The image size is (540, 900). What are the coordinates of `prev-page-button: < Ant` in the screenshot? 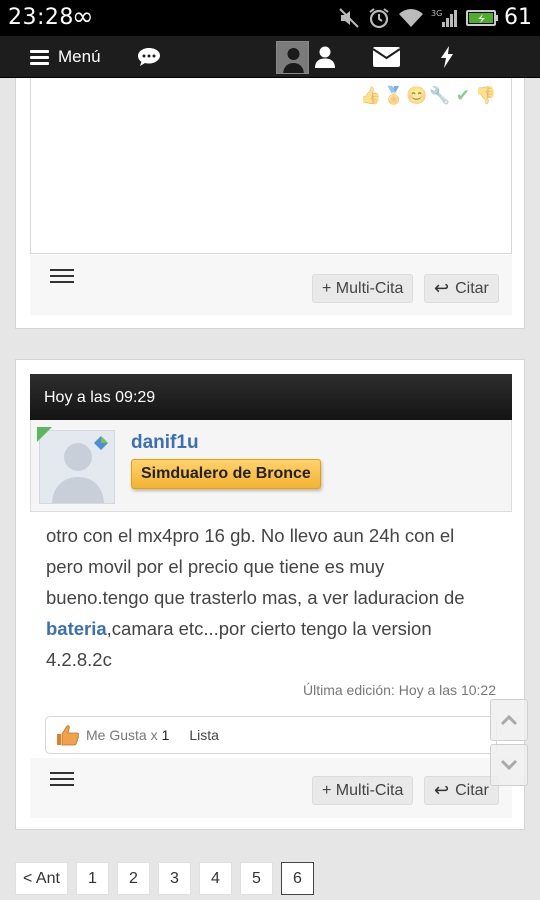 It's located at (41, 878).